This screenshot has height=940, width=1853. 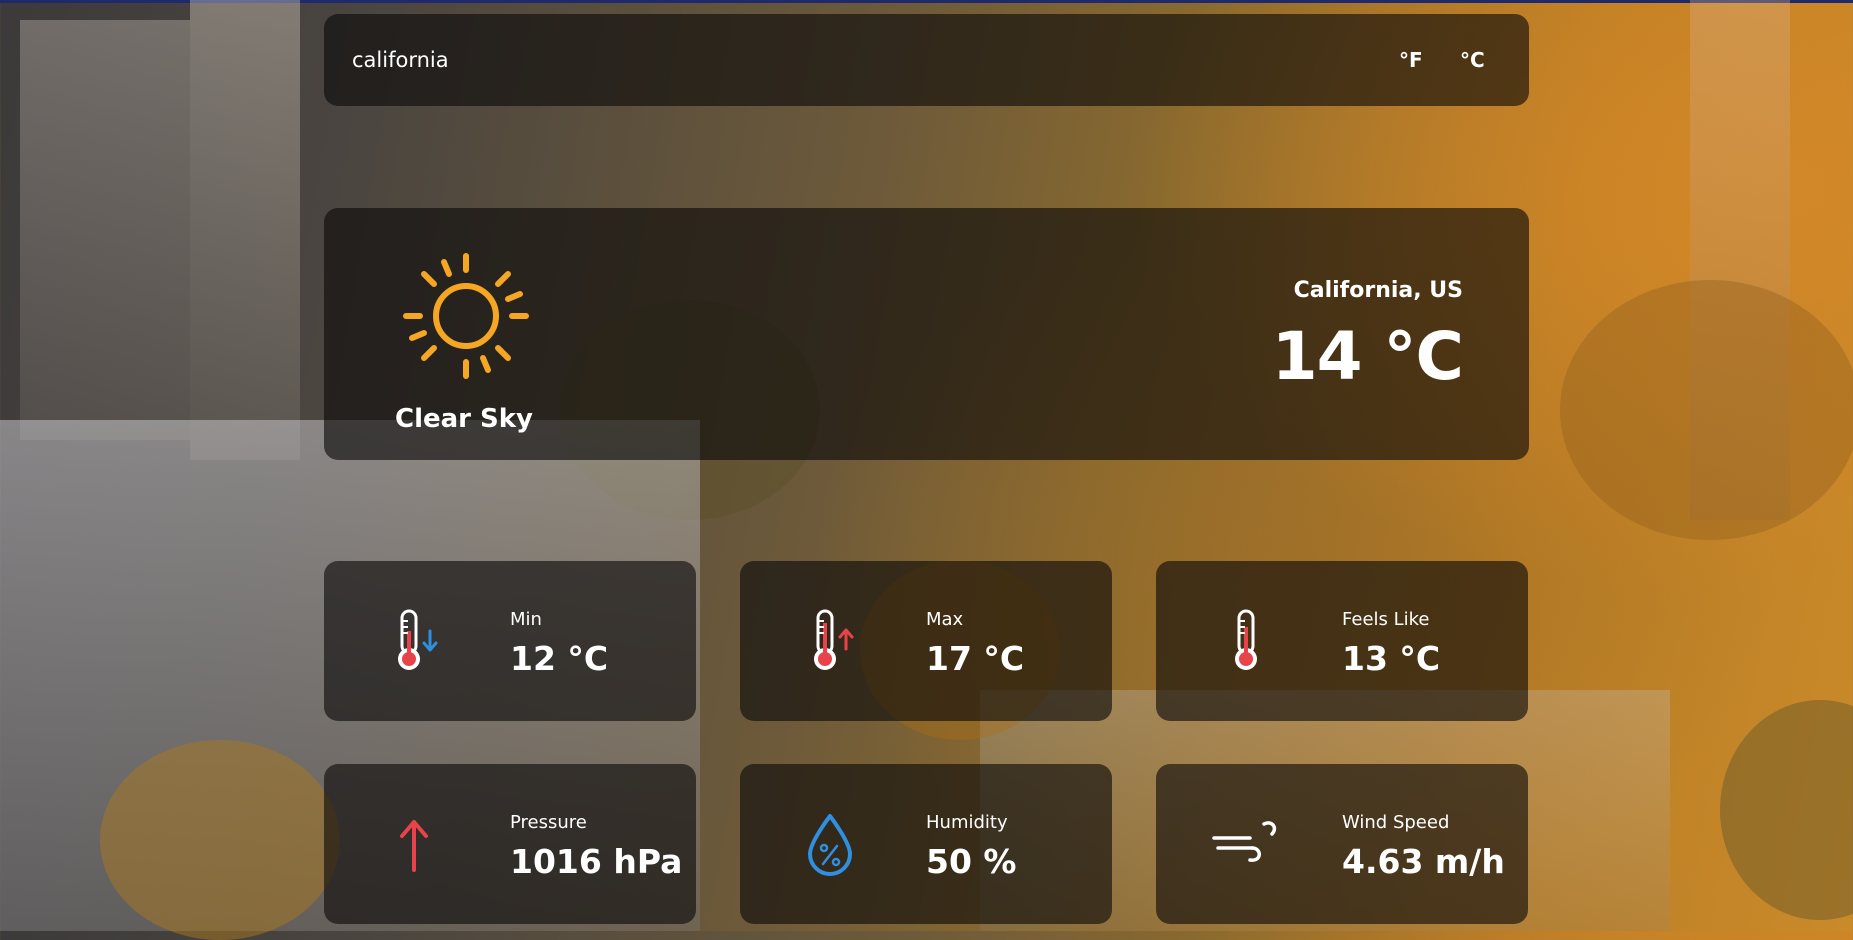 What do you see at coordinates (1472, 60) in the screenshot?
I see `celsius-button: °C` at bounding box center [1472, 60].